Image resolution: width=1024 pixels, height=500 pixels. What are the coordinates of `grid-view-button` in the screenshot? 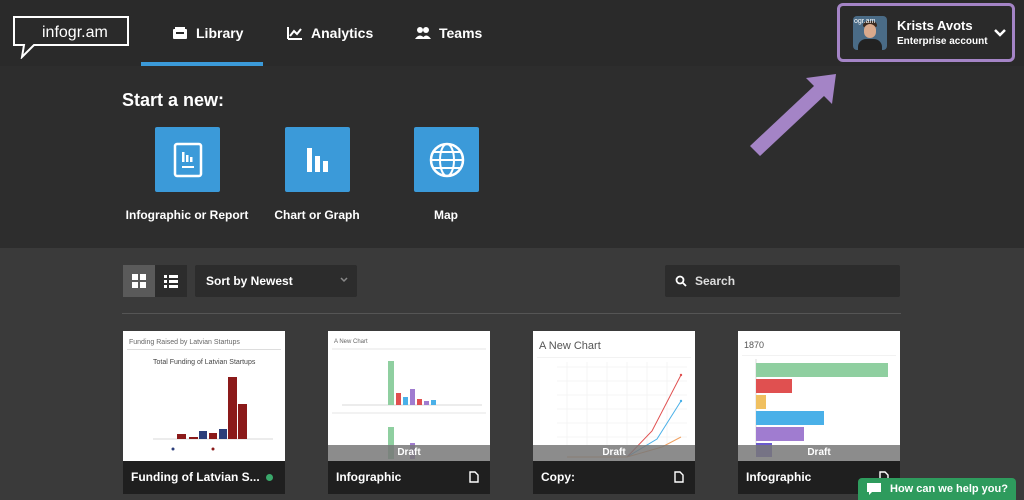 It's located at (139, 281).